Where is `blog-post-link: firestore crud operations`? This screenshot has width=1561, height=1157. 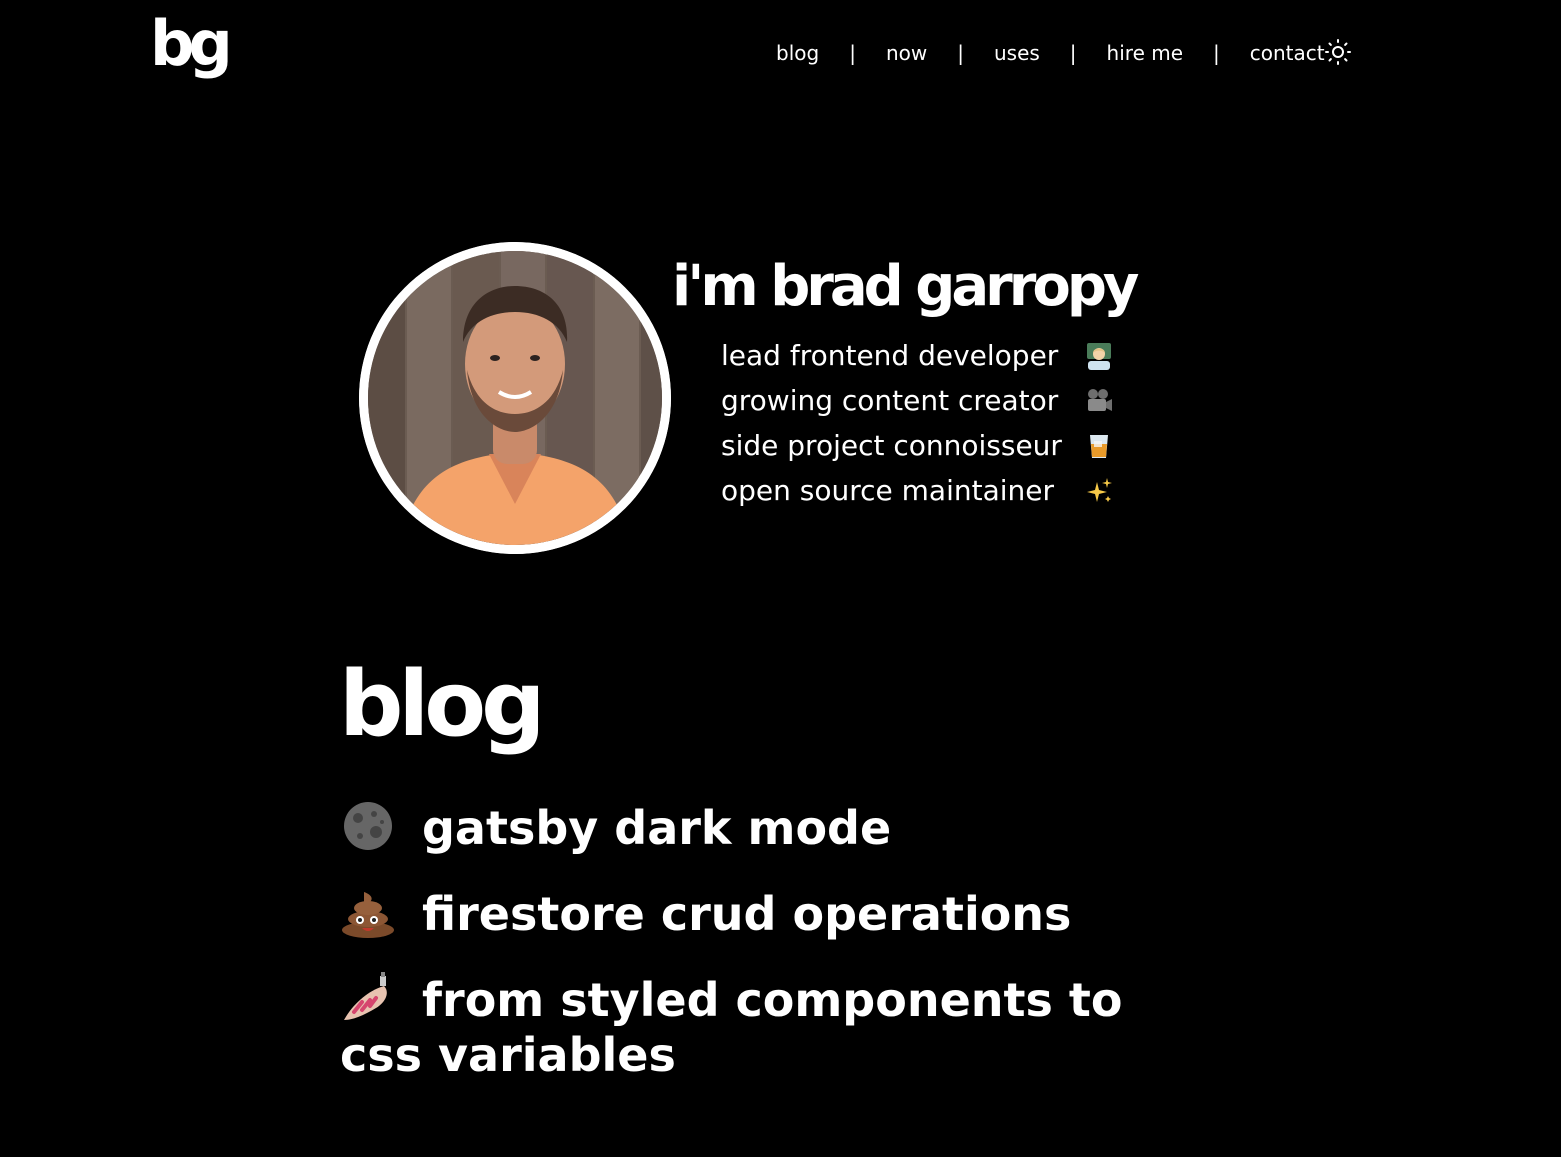
blog-post-link: firestore crud operations is located at coordinates (750, 914).